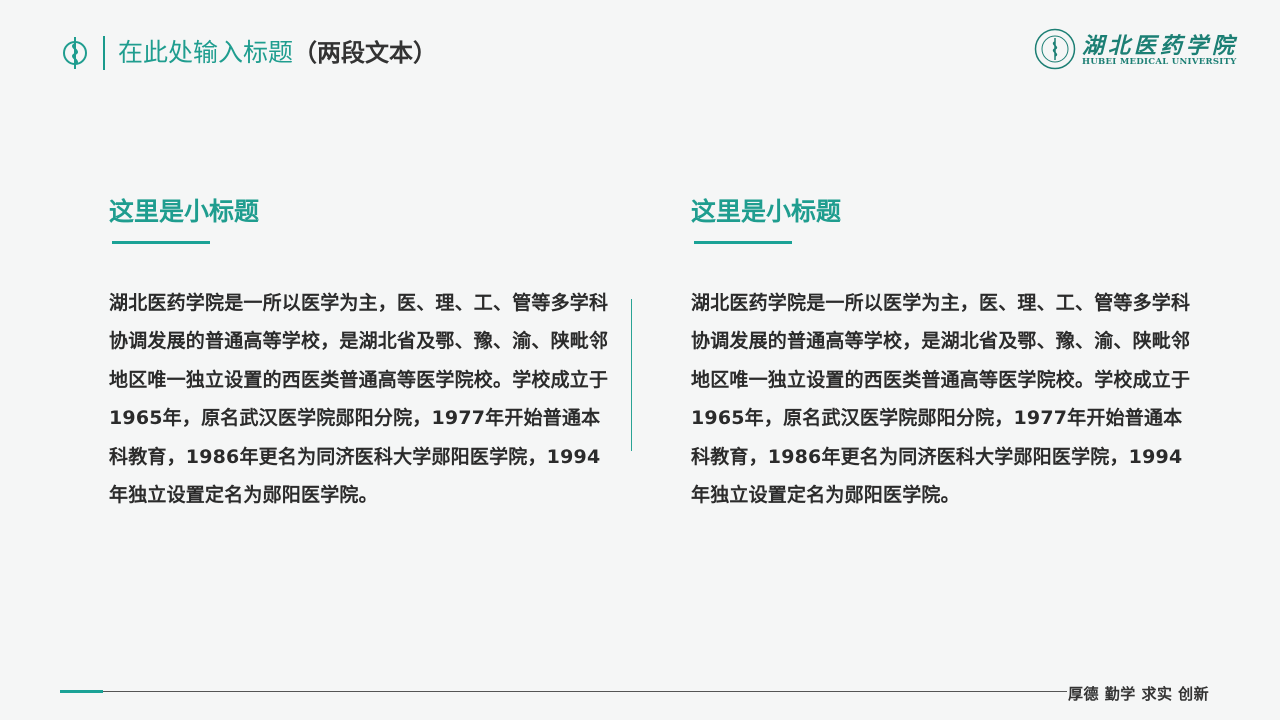 Image resolution: width=1280 pixels, height=720 pixels. I want to click on caduceus-logo-icon, so click(75, 53).